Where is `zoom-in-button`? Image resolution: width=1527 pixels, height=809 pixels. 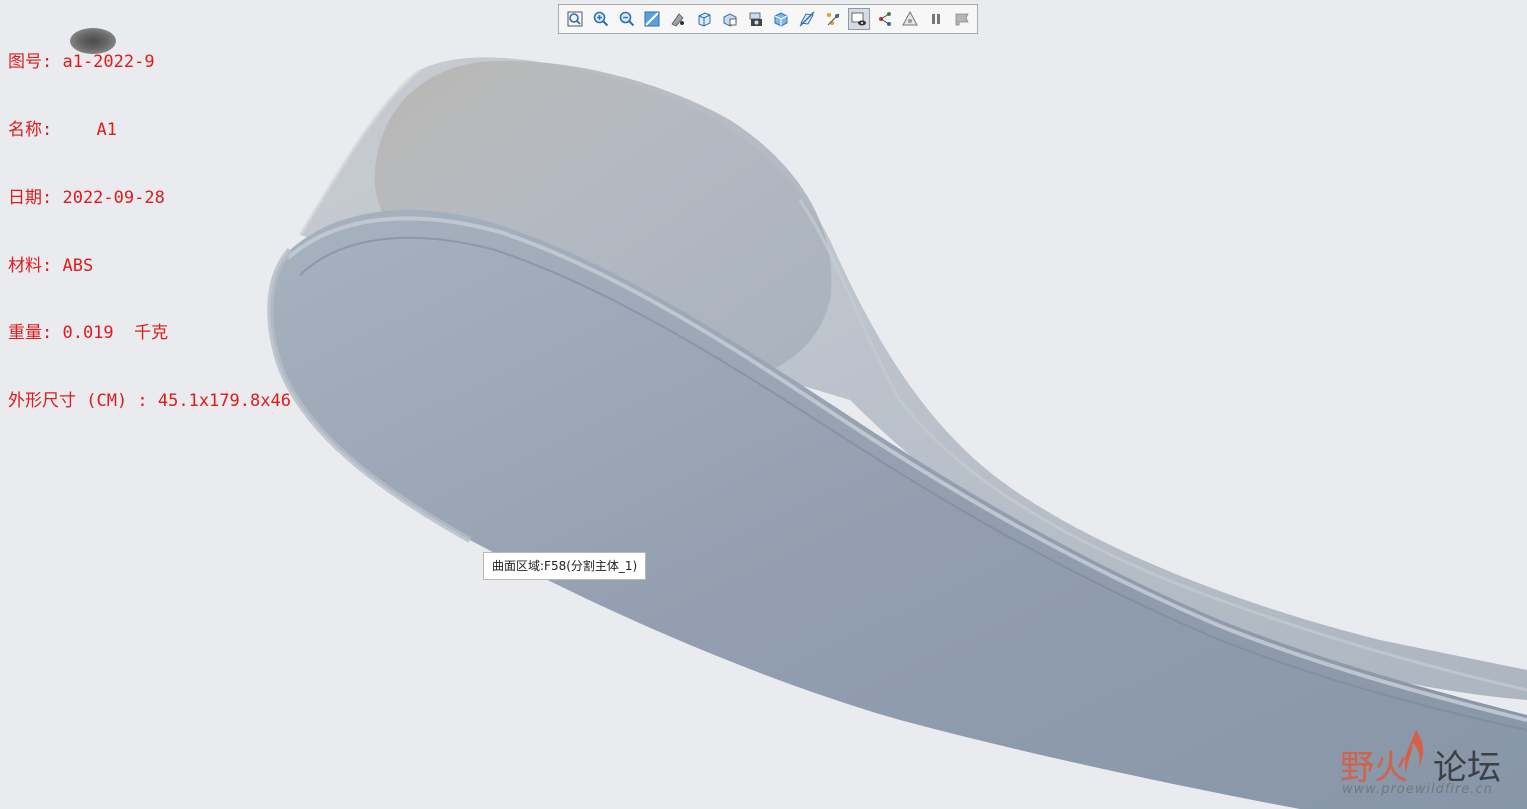
zoom-in-button is located at coordinates (601, 19).